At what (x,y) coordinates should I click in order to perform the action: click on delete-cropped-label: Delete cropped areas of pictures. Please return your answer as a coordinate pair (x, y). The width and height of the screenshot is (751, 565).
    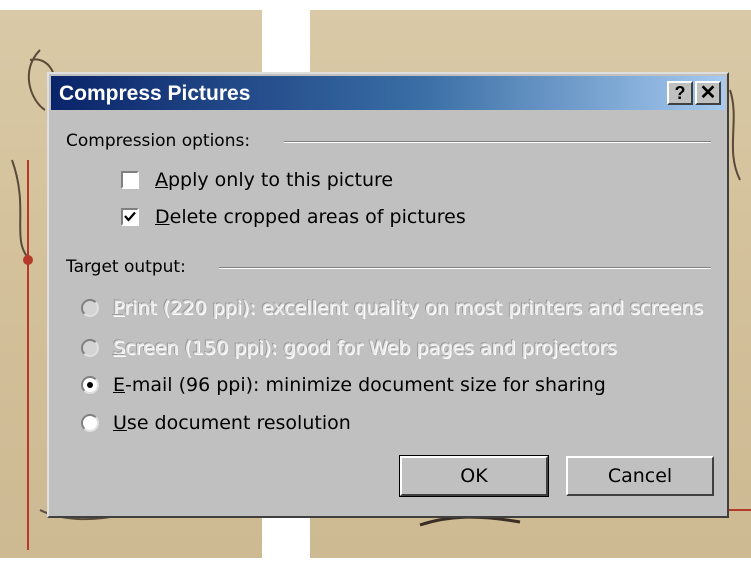
    Looking at the image, I should click on (310, 217).